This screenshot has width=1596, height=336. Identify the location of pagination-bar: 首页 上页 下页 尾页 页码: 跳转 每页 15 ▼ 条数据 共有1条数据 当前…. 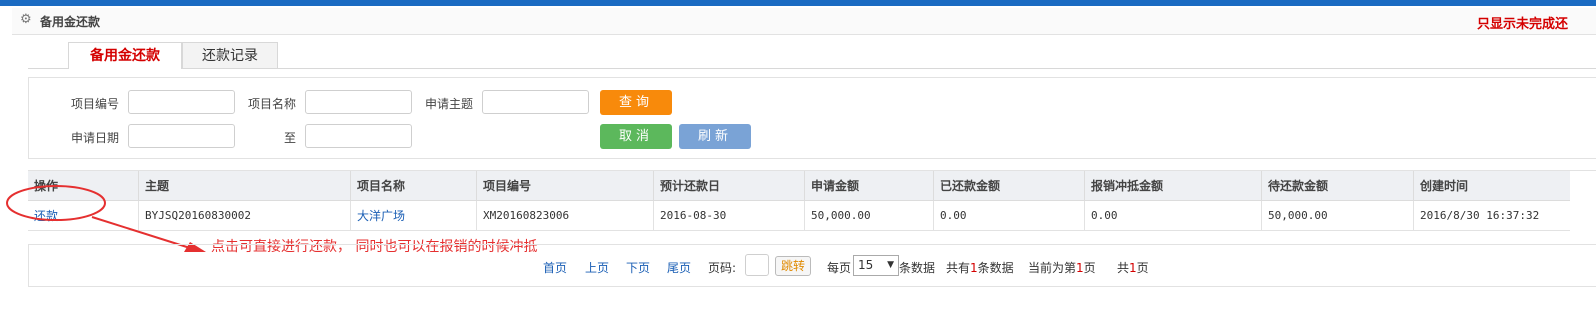
(812, 265).